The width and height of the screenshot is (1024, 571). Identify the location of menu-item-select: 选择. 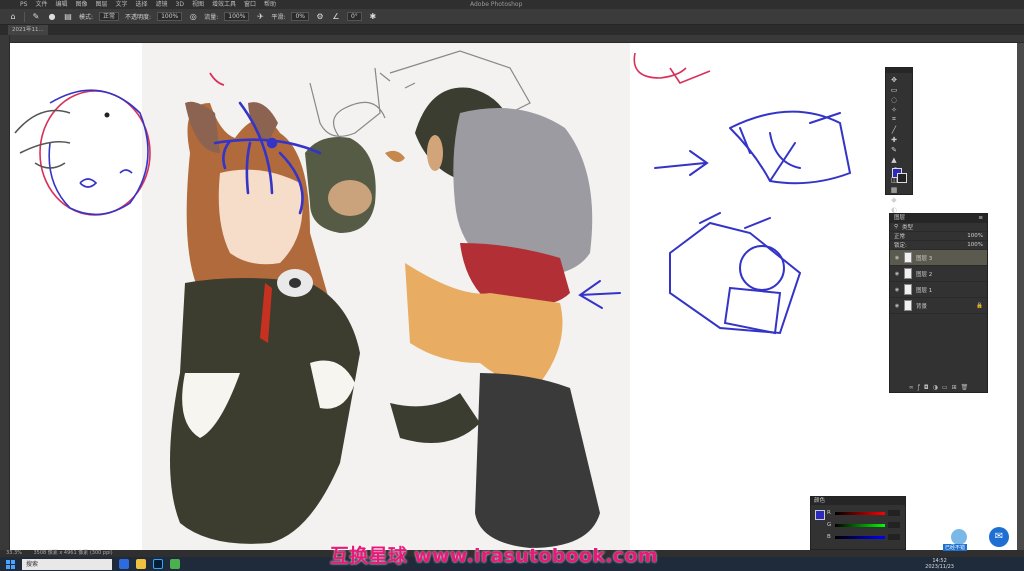
(142, 4).